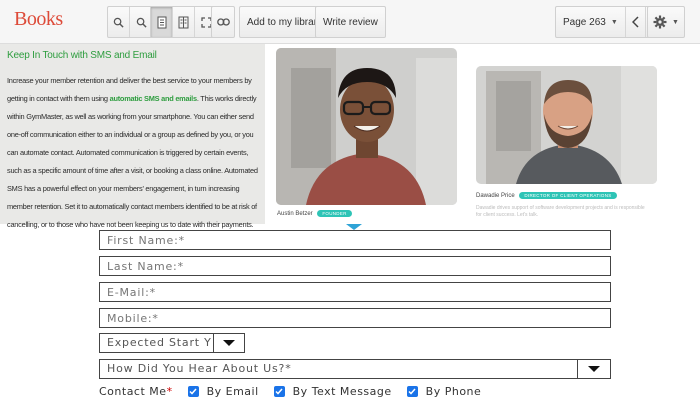  I want to click on required-marker: *, so click(169, 391).